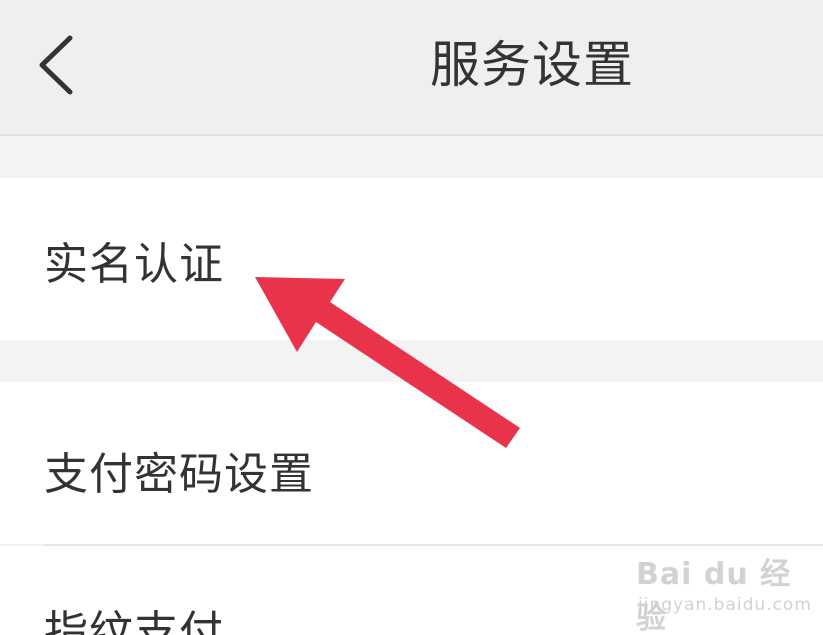 The height and width of the screenshot is (635, 823). Describe the element at coordinates (134, 264) in the screenshot. I see `settings-item-label: 实名认证` at that location.